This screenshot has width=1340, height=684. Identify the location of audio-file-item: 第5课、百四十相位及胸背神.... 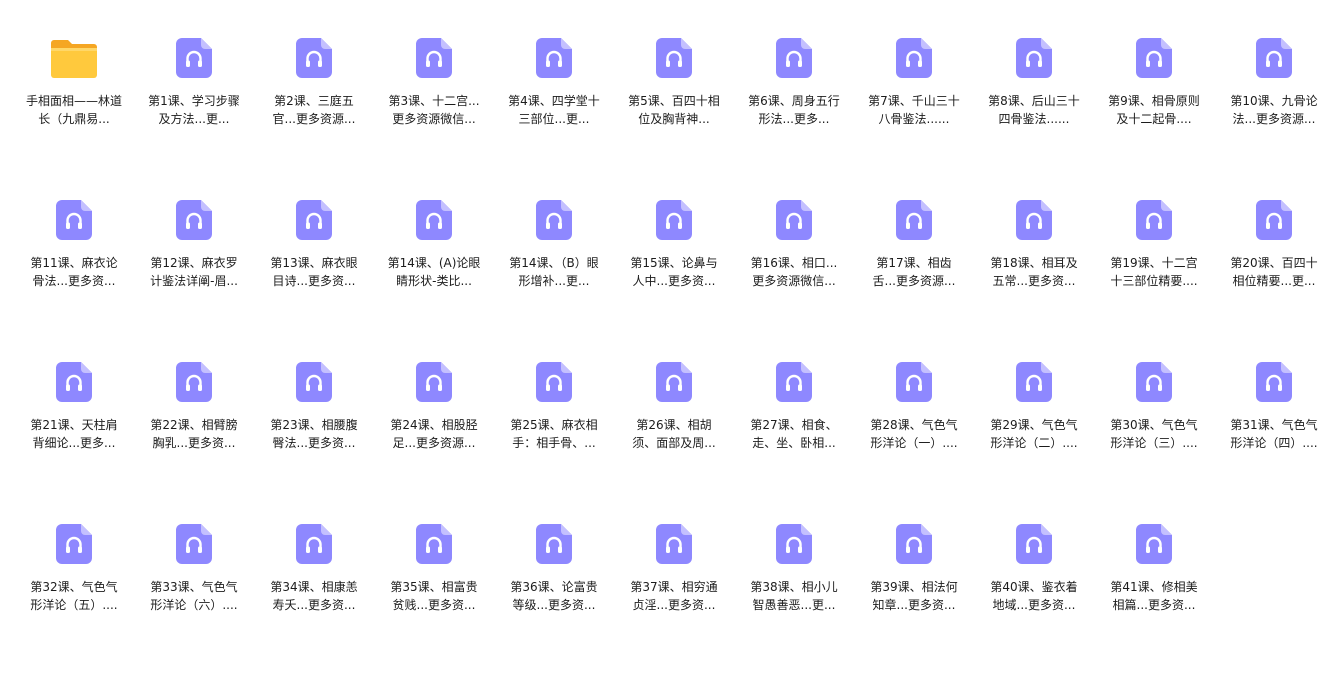
(674, 111).